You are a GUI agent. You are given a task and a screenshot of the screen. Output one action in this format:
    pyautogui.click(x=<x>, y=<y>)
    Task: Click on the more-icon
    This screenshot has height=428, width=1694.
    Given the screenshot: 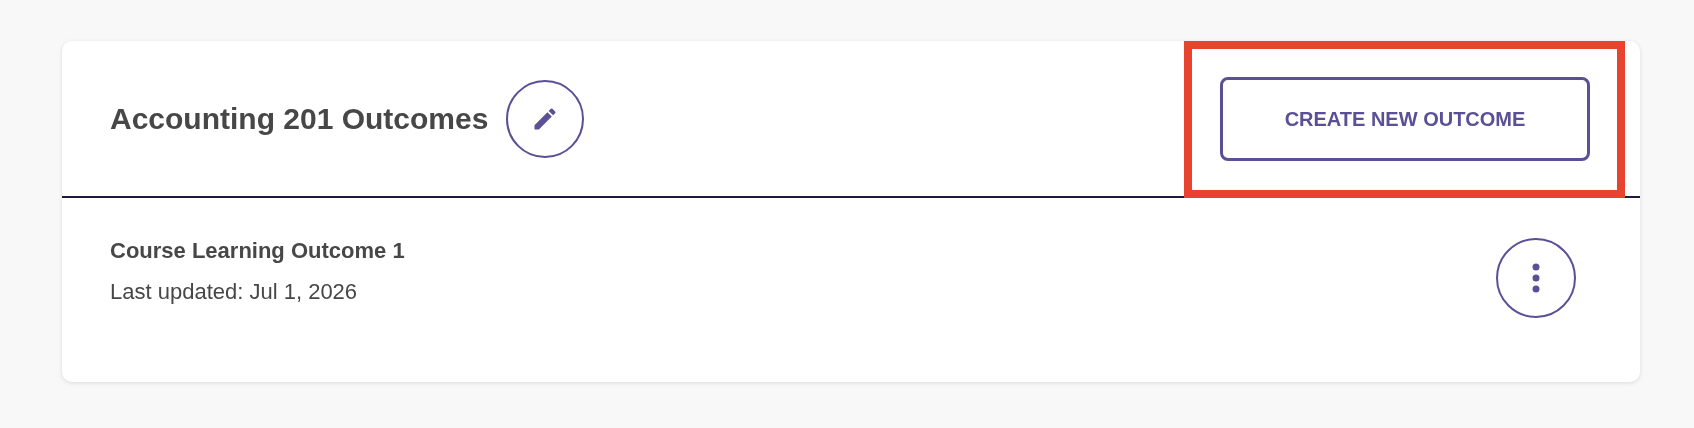 What is the action you would take?
    pyautogui.click(x=1536, y=278)
    